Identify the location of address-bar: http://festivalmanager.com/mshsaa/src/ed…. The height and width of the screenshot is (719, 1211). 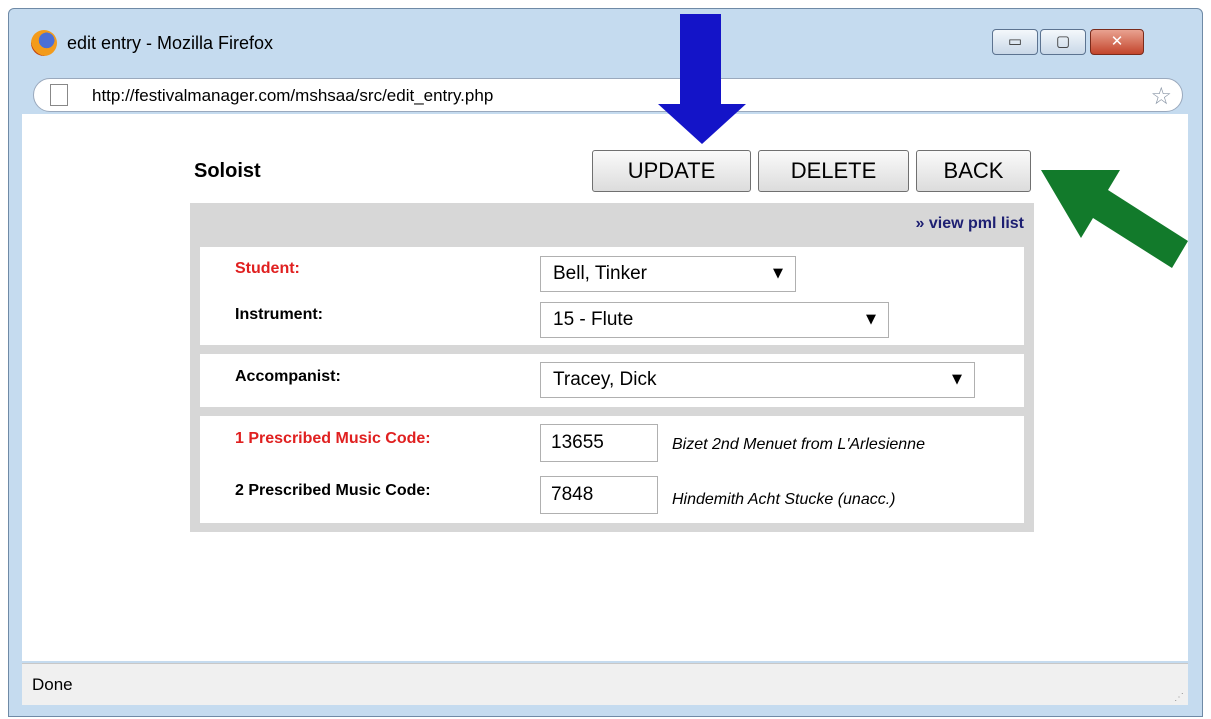
(608, 95).